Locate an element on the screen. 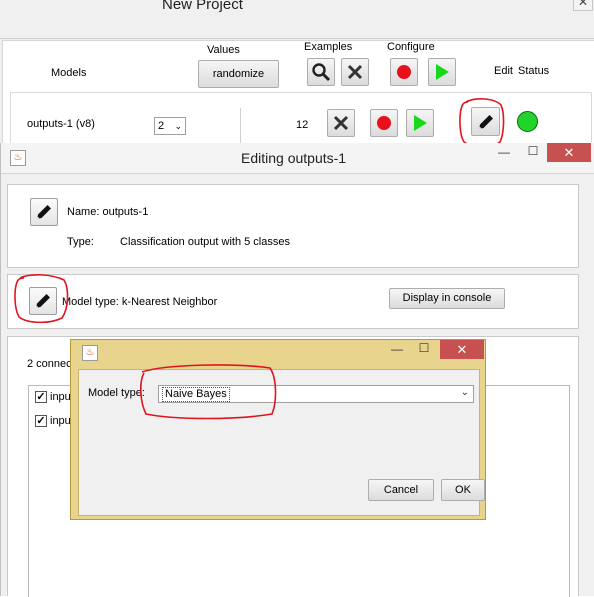 The width and height of the screenshot is (594, 597). configure-run-button is located at coordinates (442, 72).